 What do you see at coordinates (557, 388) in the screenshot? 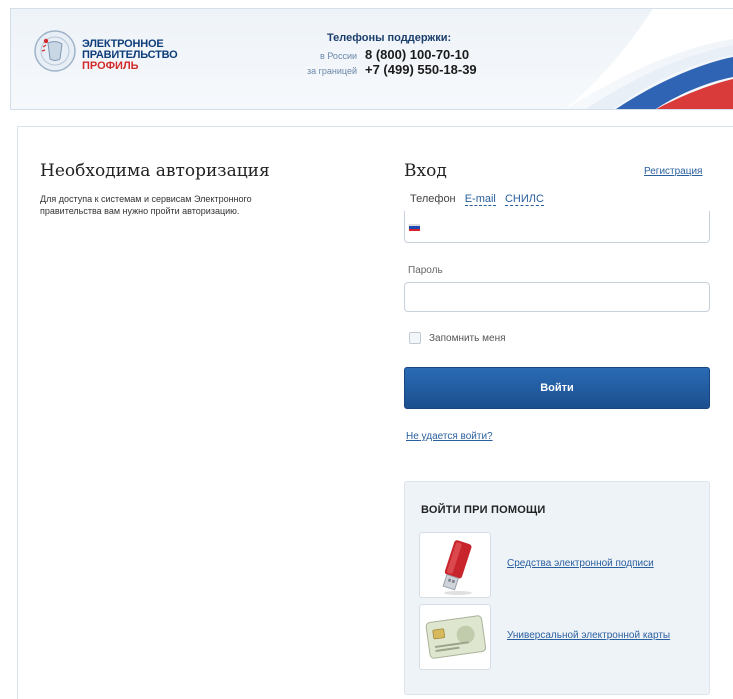
I see `login-button: Войти` at bounding box center [557, 388].